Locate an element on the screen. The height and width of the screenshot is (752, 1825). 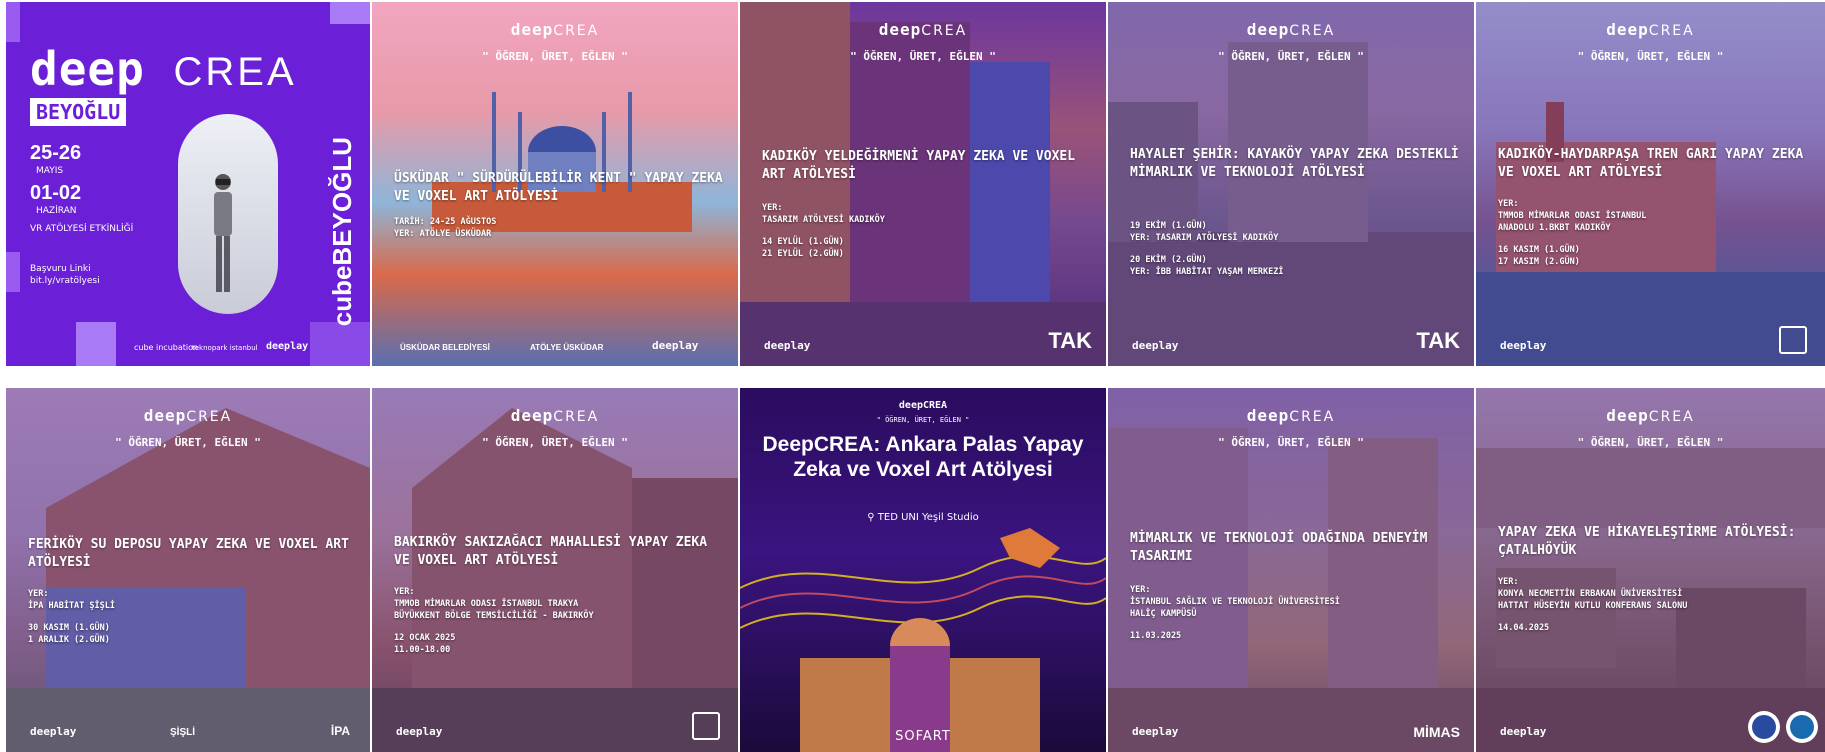
info-line: BÜYÜKKENT BÖLGE TEMSİLCİLİĞİ - BAKIRKÖY is located at coordinates (494, 616).